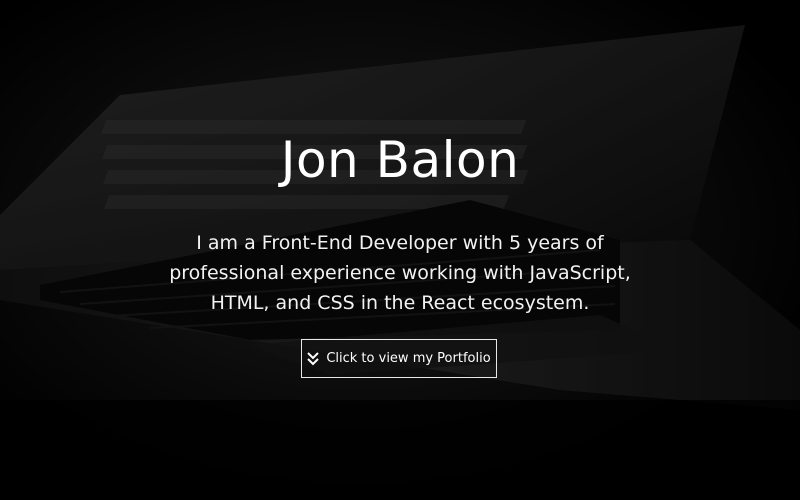 Image resolution: width=800 pixels, height=500 pixels. Describe the element at coordinates (408, 358) in the screenshot. I see `view-portfolio-label: Click to view my Portfolio` at that location.